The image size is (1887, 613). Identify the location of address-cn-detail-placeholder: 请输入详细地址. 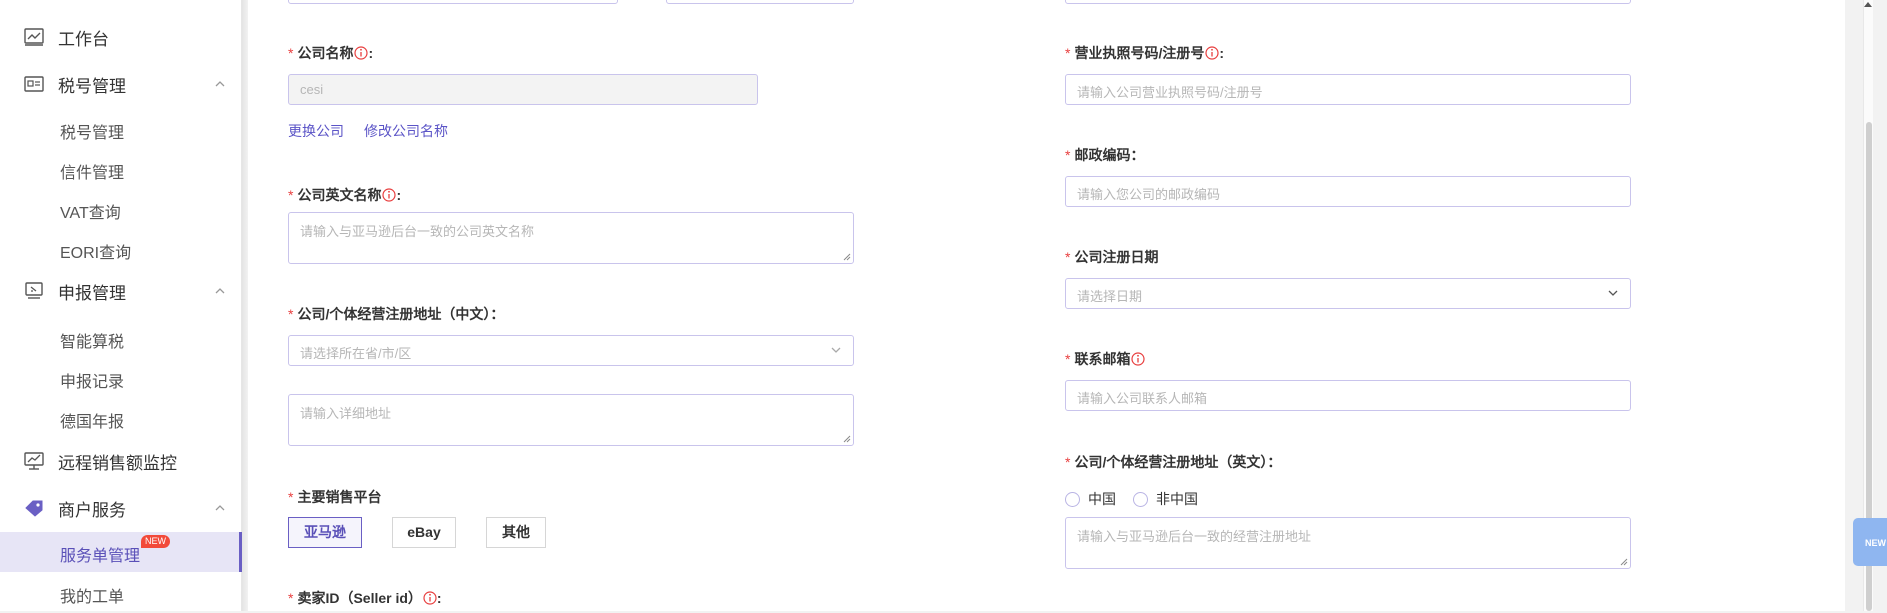
(346, 413).